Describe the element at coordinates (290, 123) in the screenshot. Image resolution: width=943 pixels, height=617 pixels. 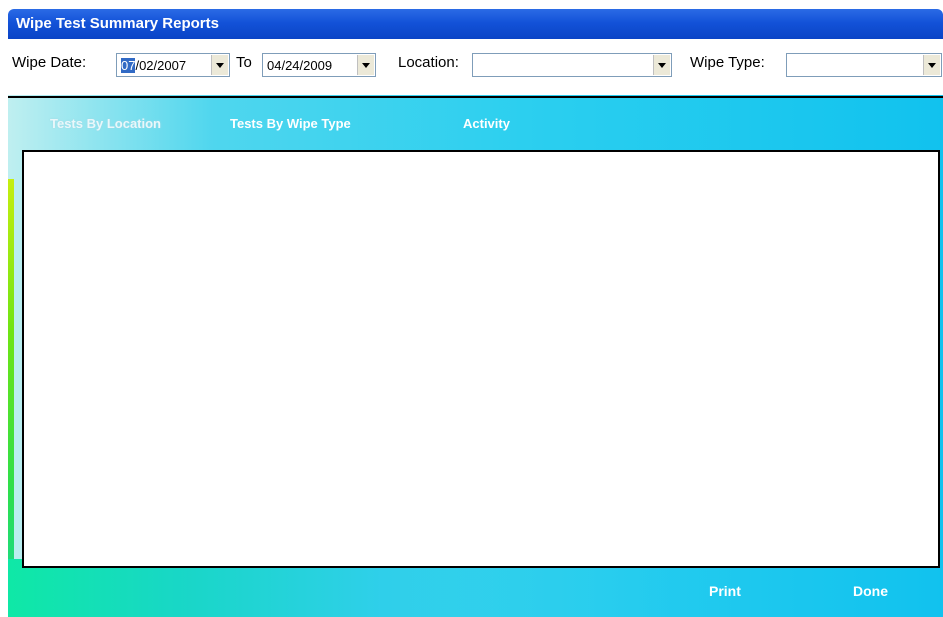
I see `tab-tests-by-wipe-type: Tests By Wipe Type` at that location.